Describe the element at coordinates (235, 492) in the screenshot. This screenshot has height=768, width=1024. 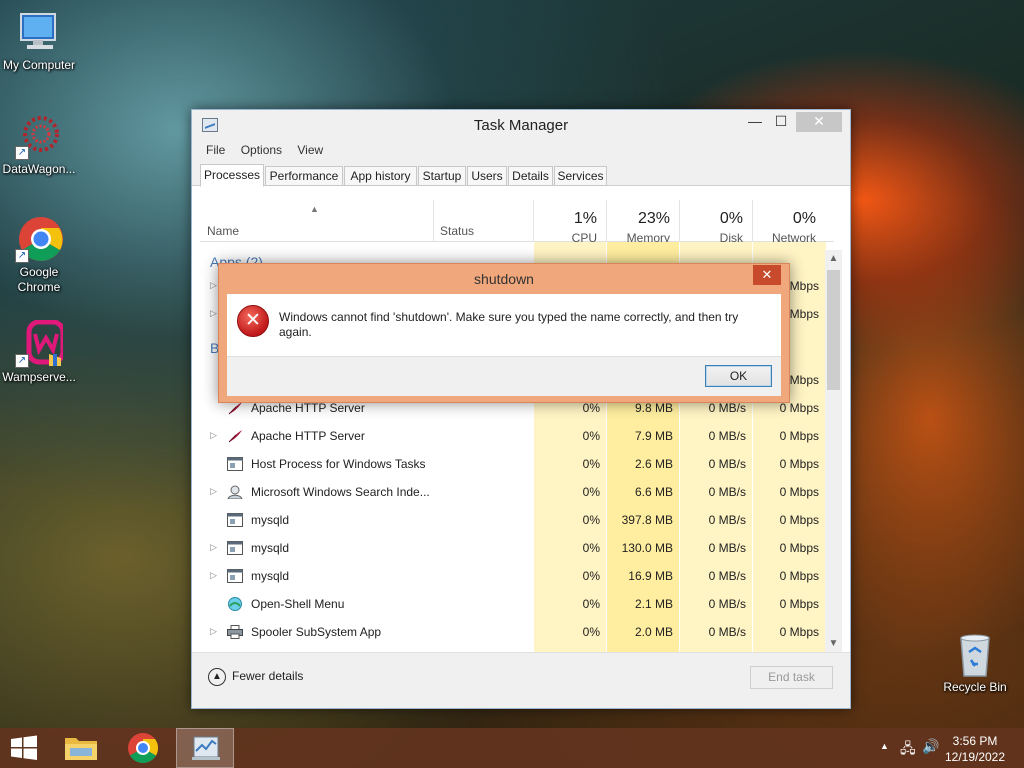
I see `search-user-icon` at that location.